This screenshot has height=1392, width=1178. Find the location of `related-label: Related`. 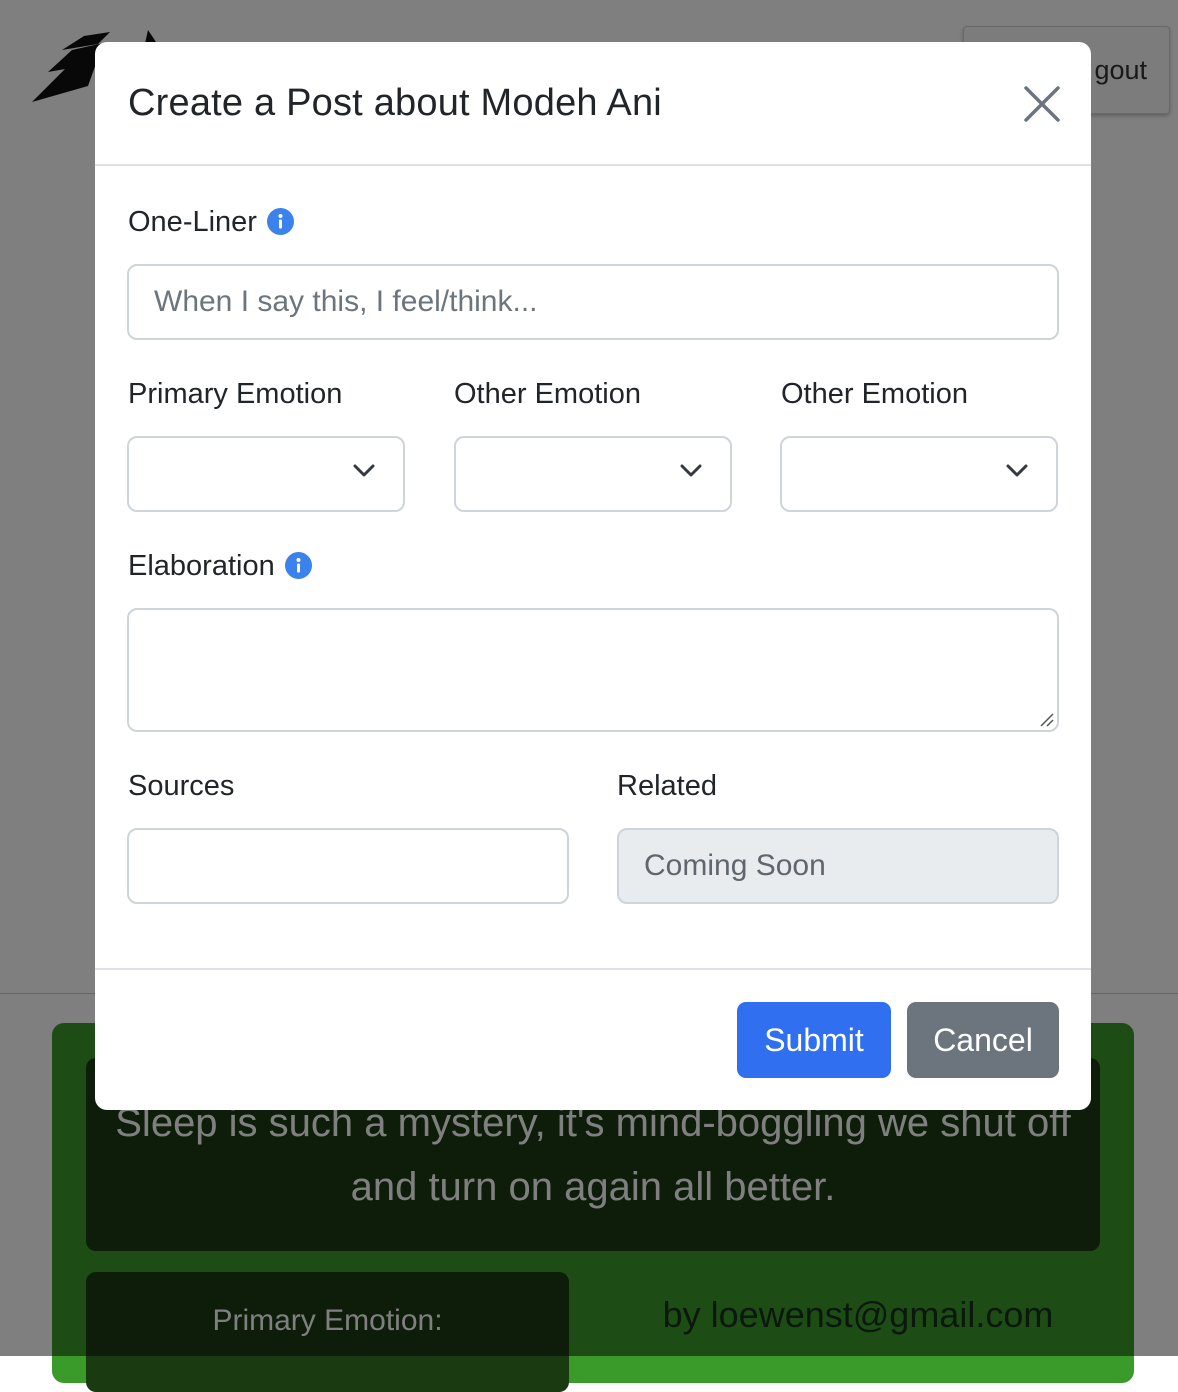

related-label: Related is located at coordinates (667, 786).